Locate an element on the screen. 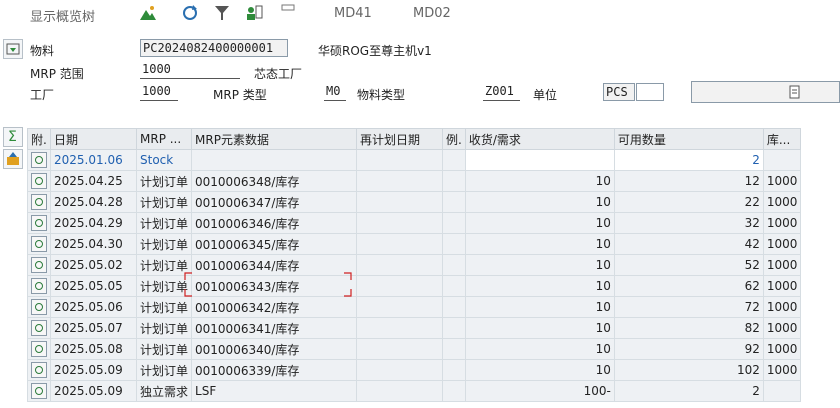  md02-button: MD02 is located at coordinates (432, 13).